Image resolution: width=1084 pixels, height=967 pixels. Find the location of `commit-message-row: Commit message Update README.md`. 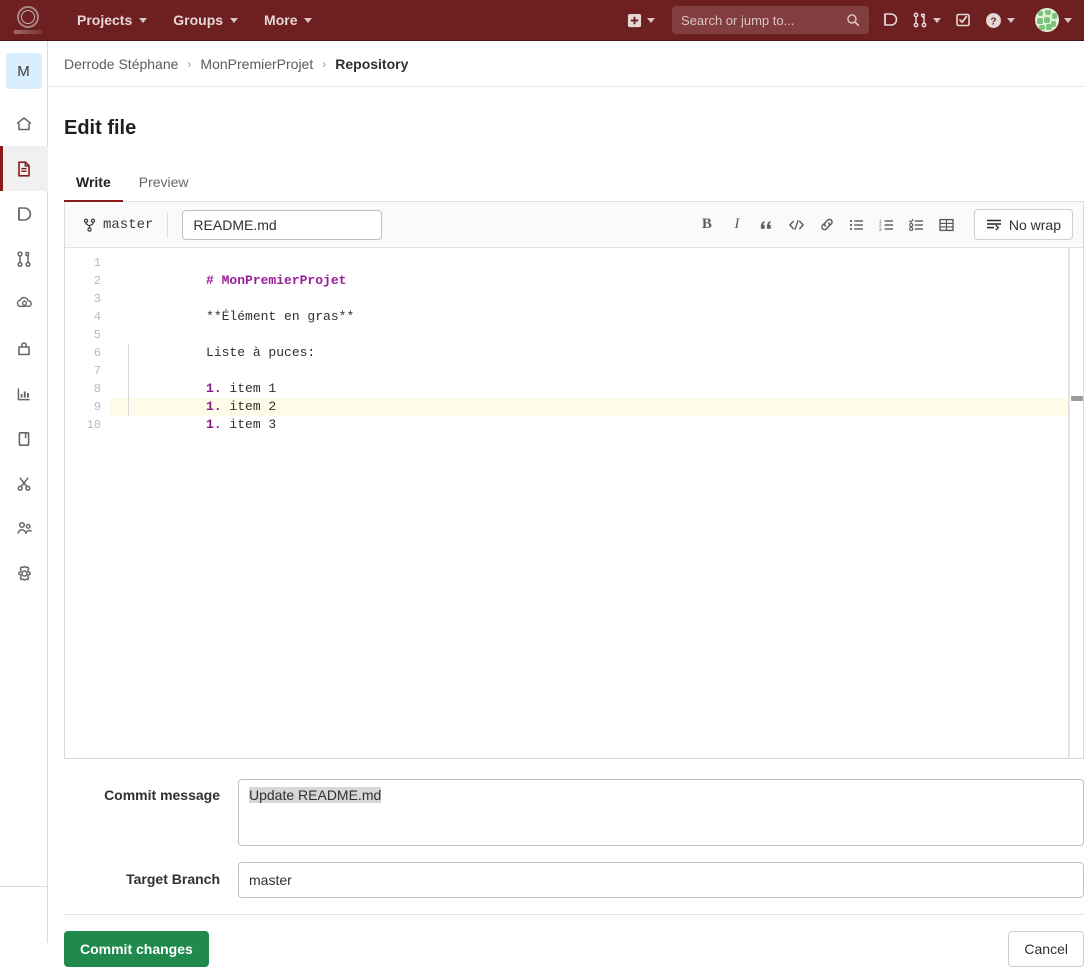

commit-message-row: Commit message Update README.md is located at coordinates (574, 812).